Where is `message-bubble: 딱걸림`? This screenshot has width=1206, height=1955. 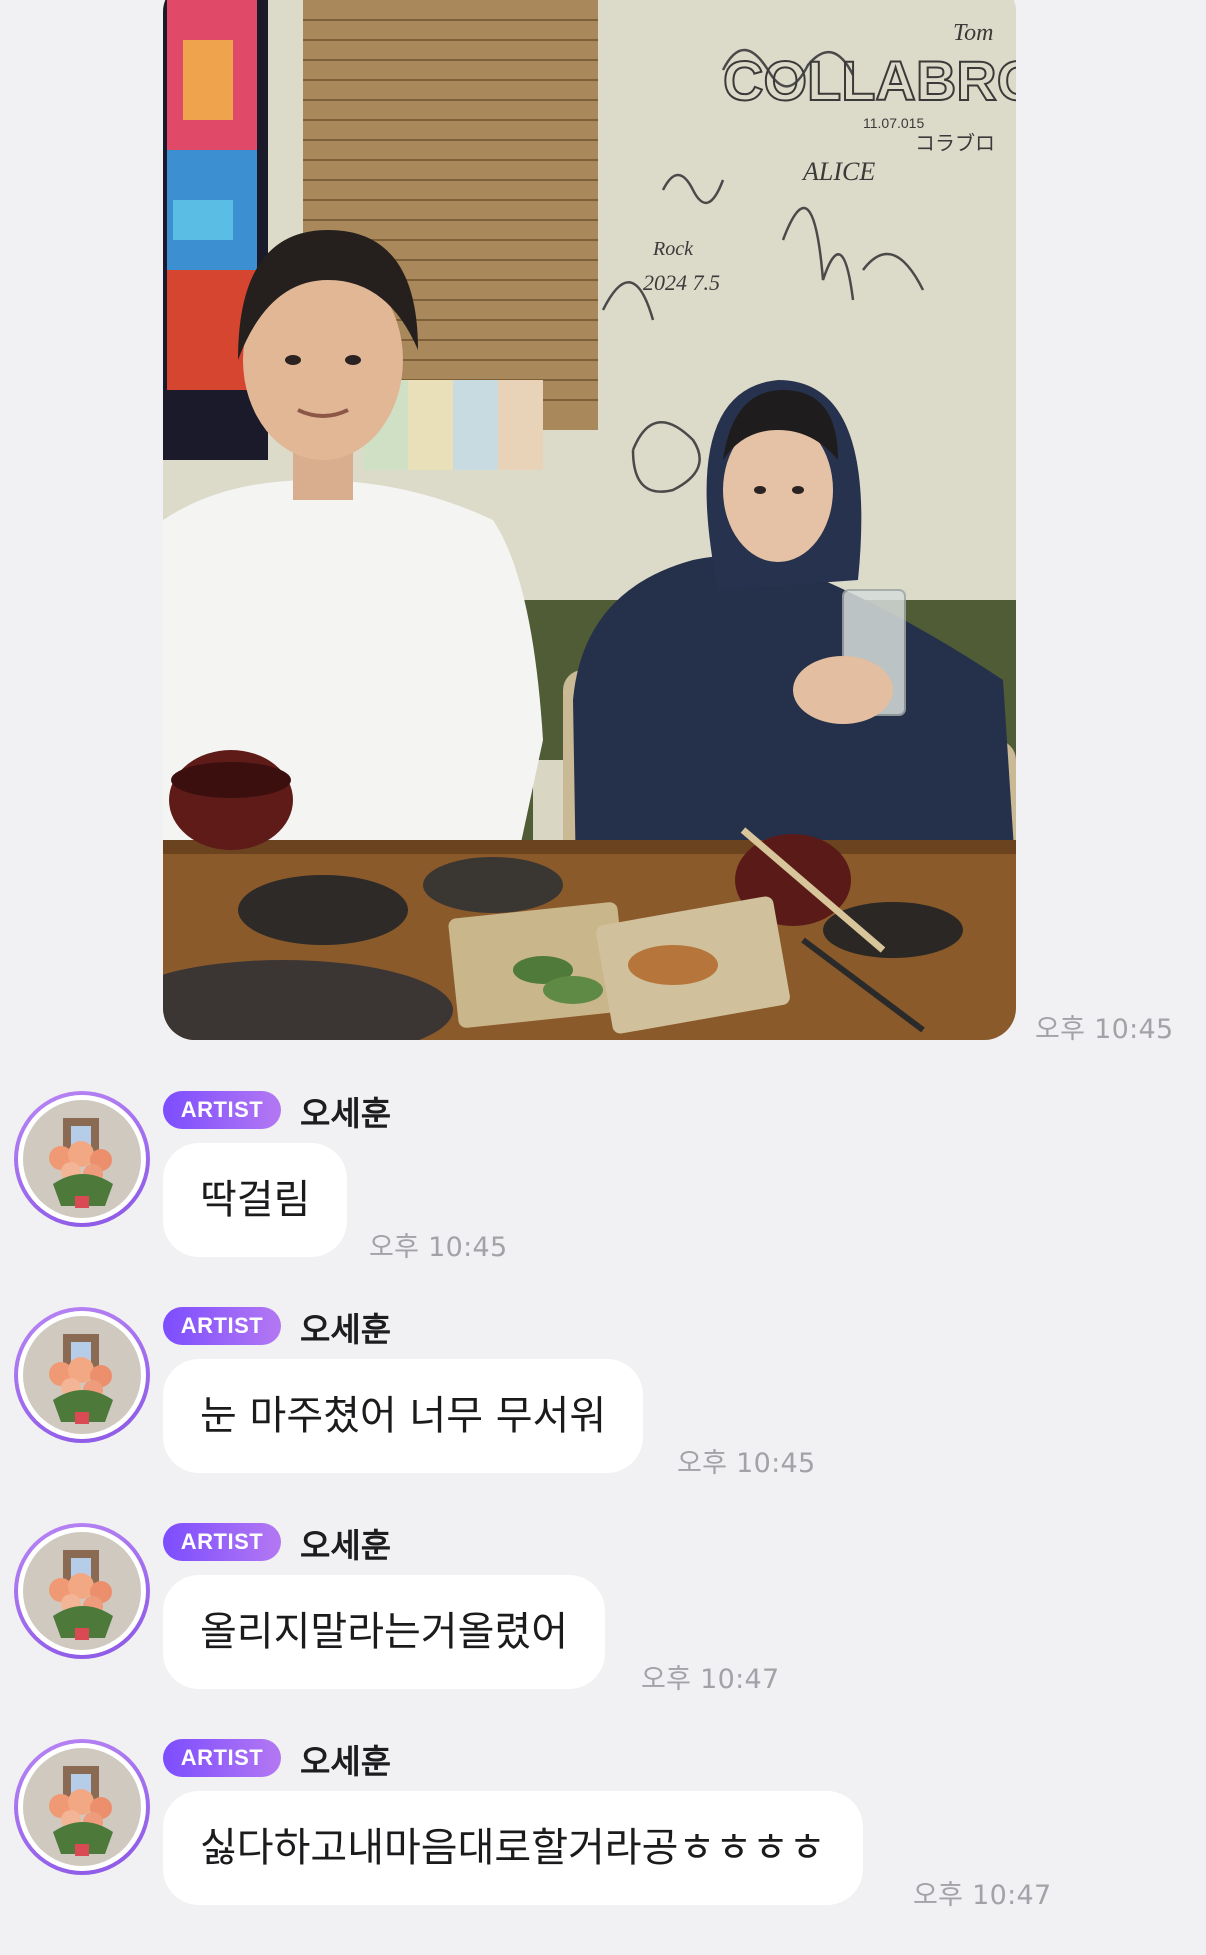 message-bubble: 딱걸림 is located at coordinates (255, 1200).